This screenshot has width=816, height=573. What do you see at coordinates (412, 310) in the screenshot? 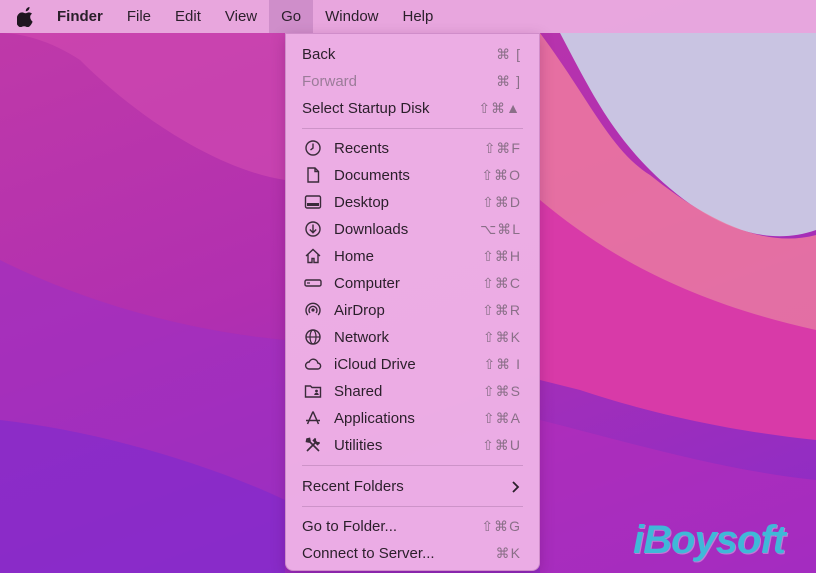
I see `menu-item-airdrop: AirDrop ⇧⌘R` at bounding box center [412, 310].